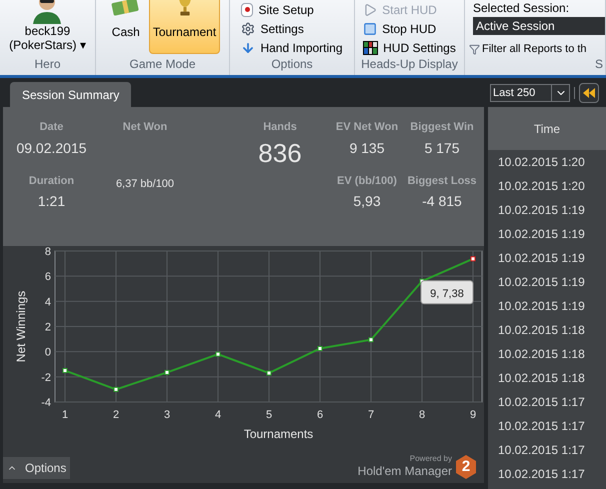 This screenshot has height=489, width=606. I want to click on play-icon, so click(370, 9).